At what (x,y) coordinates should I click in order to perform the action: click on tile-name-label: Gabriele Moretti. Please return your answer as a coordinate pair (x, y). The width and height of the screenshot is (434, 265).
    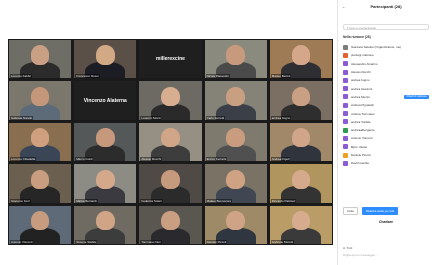
    Looking at the image, I should click on (282, 242).